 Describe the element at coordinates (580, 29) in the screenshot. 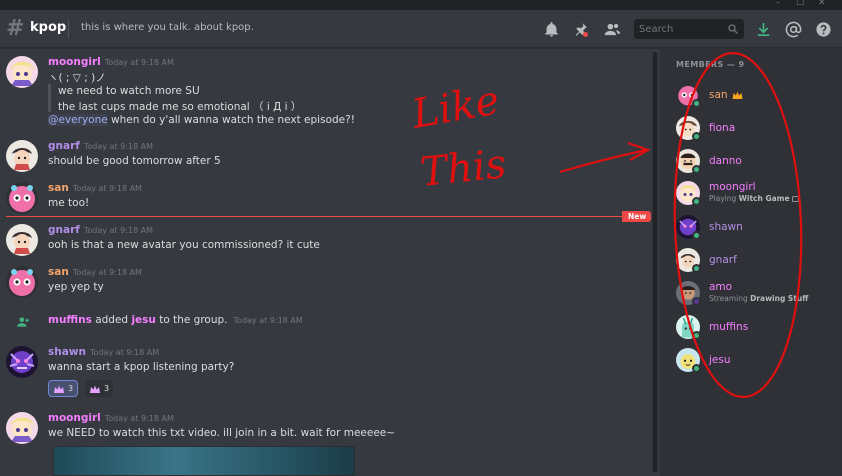

I see `pin-icon` at that location.